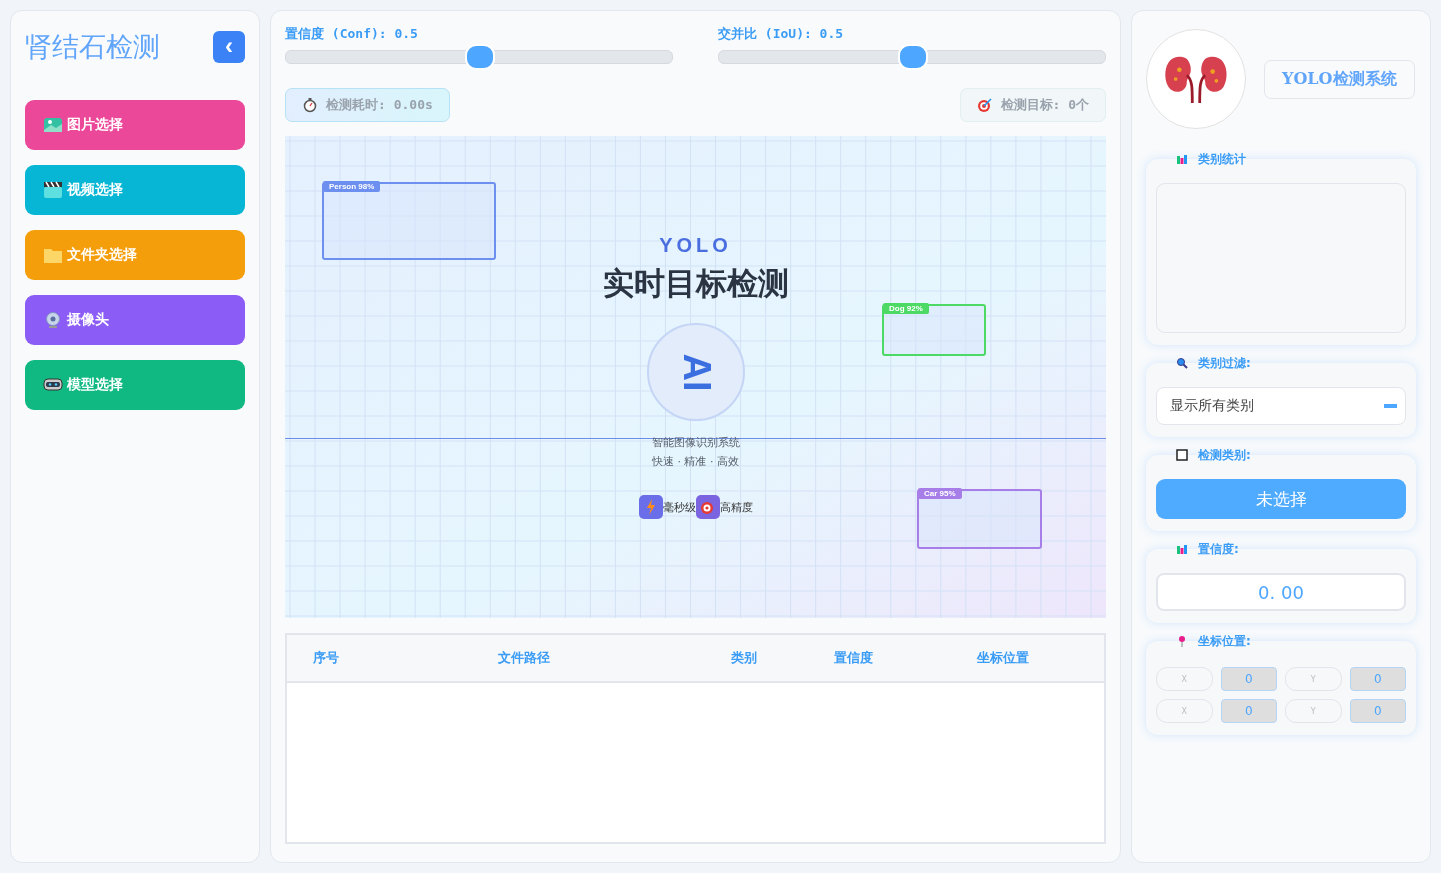 The image size is (1441, 873). Describe the element at coordinates (679, 507) in the screenshot. I see `feature-label: 毫秒级` at that location.